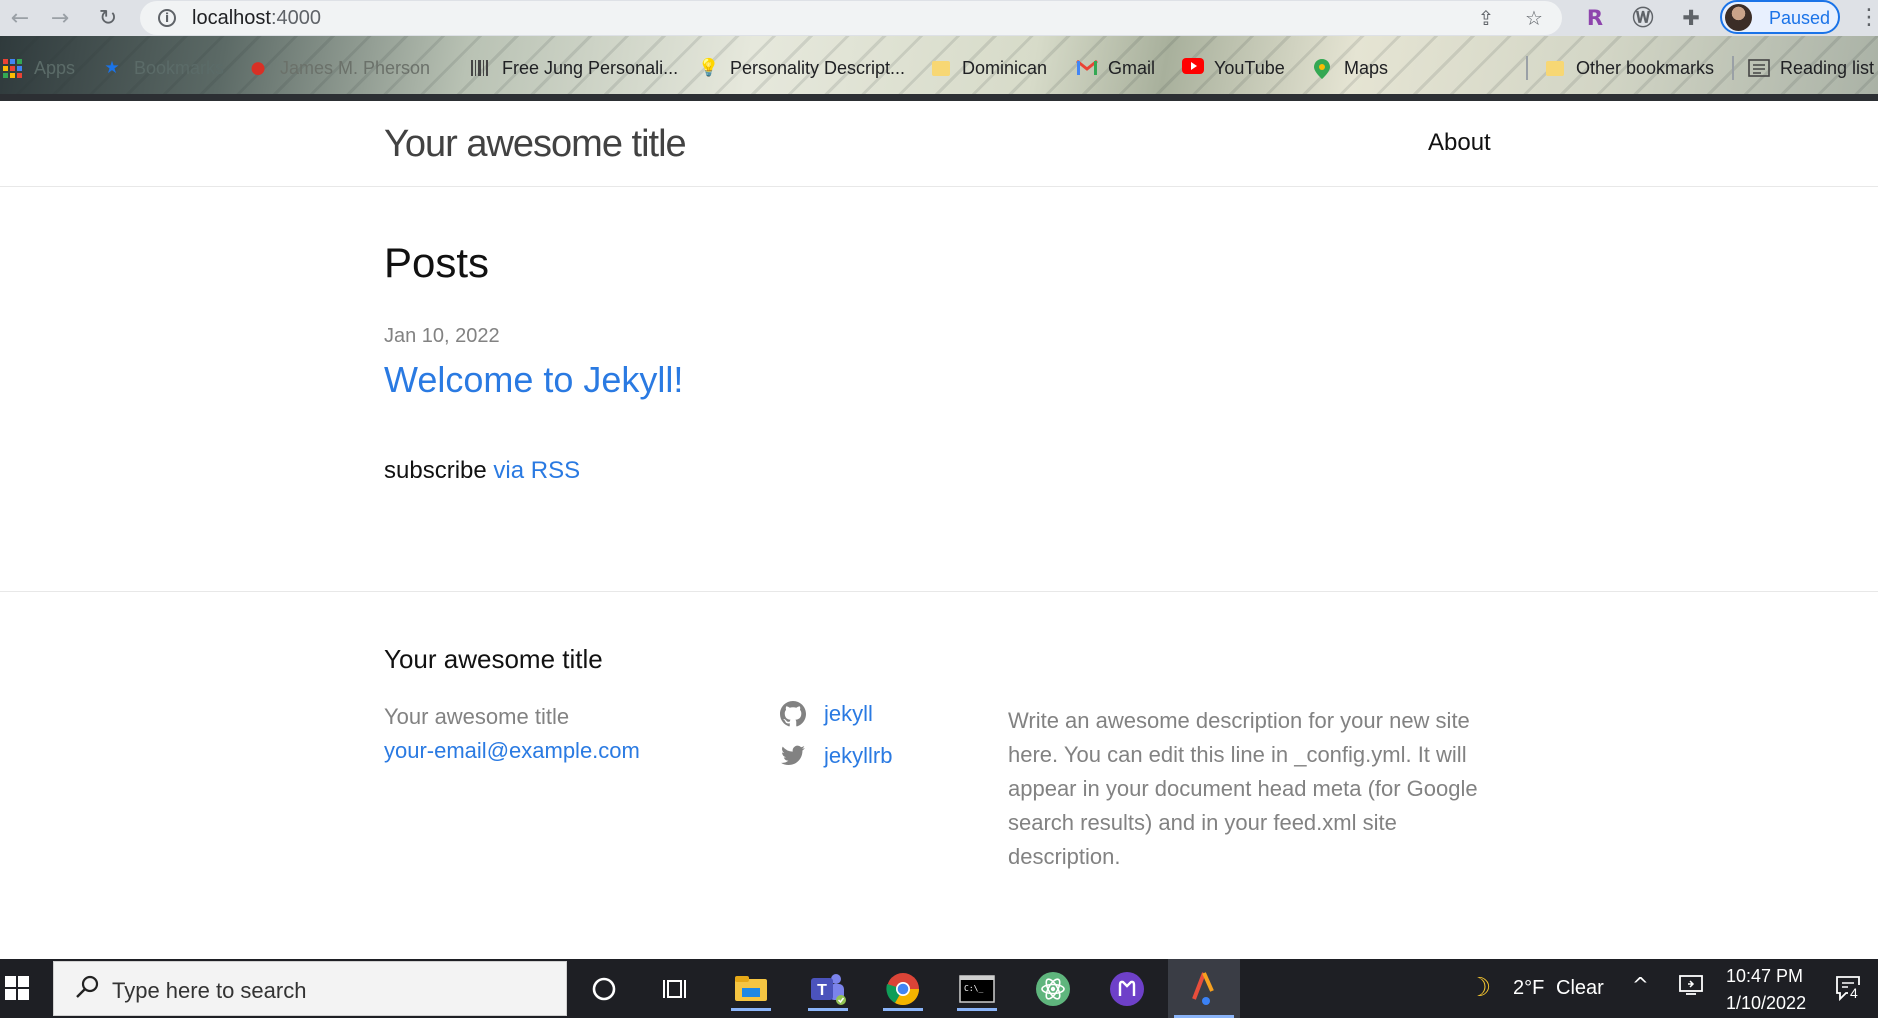 Image resolution: width=1878 pixels, height=1018 pixels. What do you see at coordinates (822, 990) in the screenshot?
I see `svg-text: T` at bounding box center [822, 990].